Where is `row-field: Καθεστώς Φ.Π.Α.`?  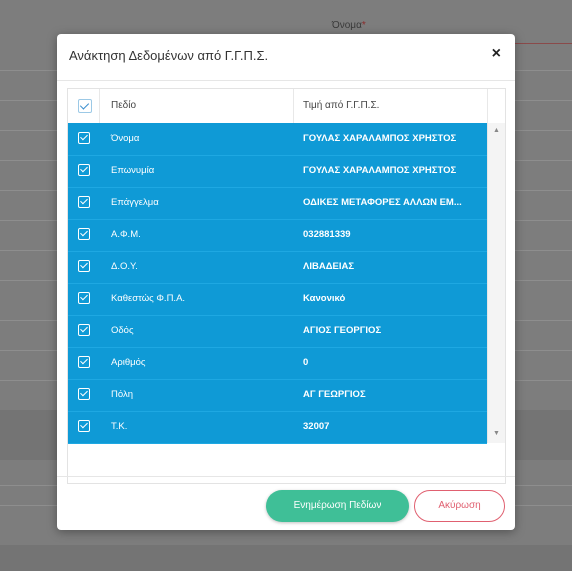 row-field: Καθεστώς Φ.Π.Α. is located at coordinates (148, 298).